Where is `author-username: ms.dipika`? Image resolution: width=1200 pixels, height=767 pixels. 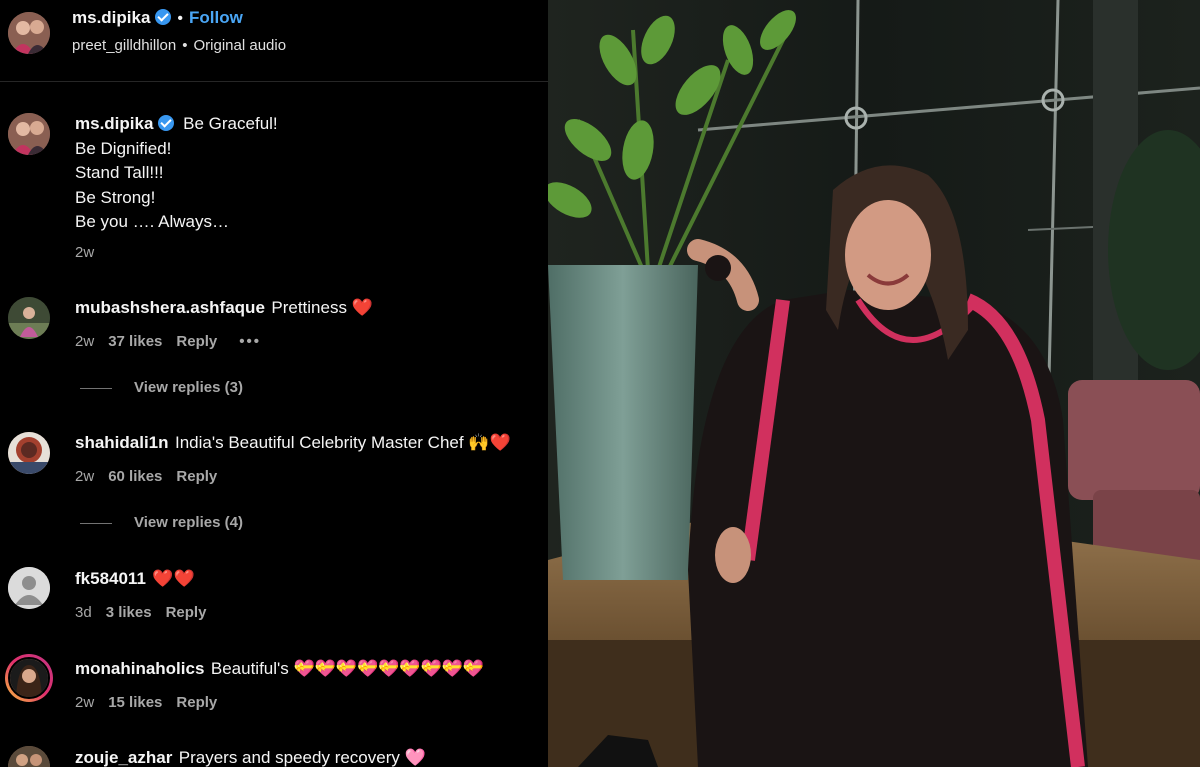 author-username: ms.dipika is located at coordinates (111, 17).